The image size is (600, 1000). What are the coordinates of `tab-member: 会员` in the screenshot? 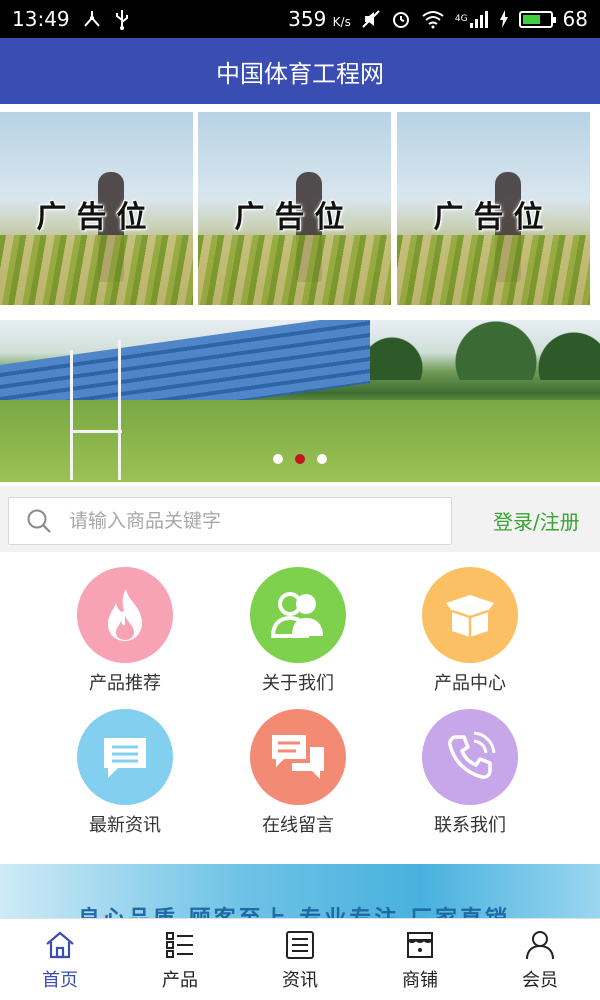 It's located at (540, 959).